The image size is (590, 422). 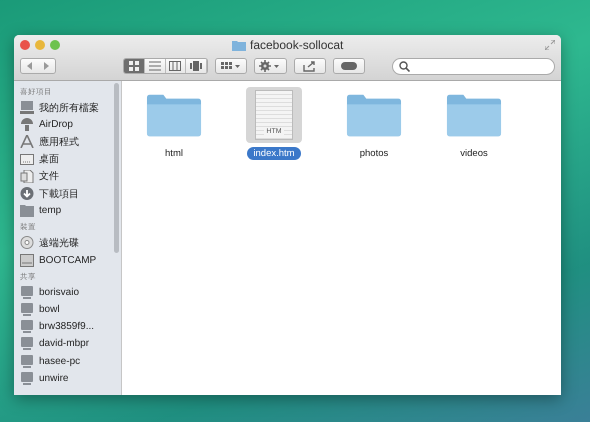 What do you see at coordinates (116, 168) in the screenshot?
I see `scroll-bar` at bounding box center [116, 168].